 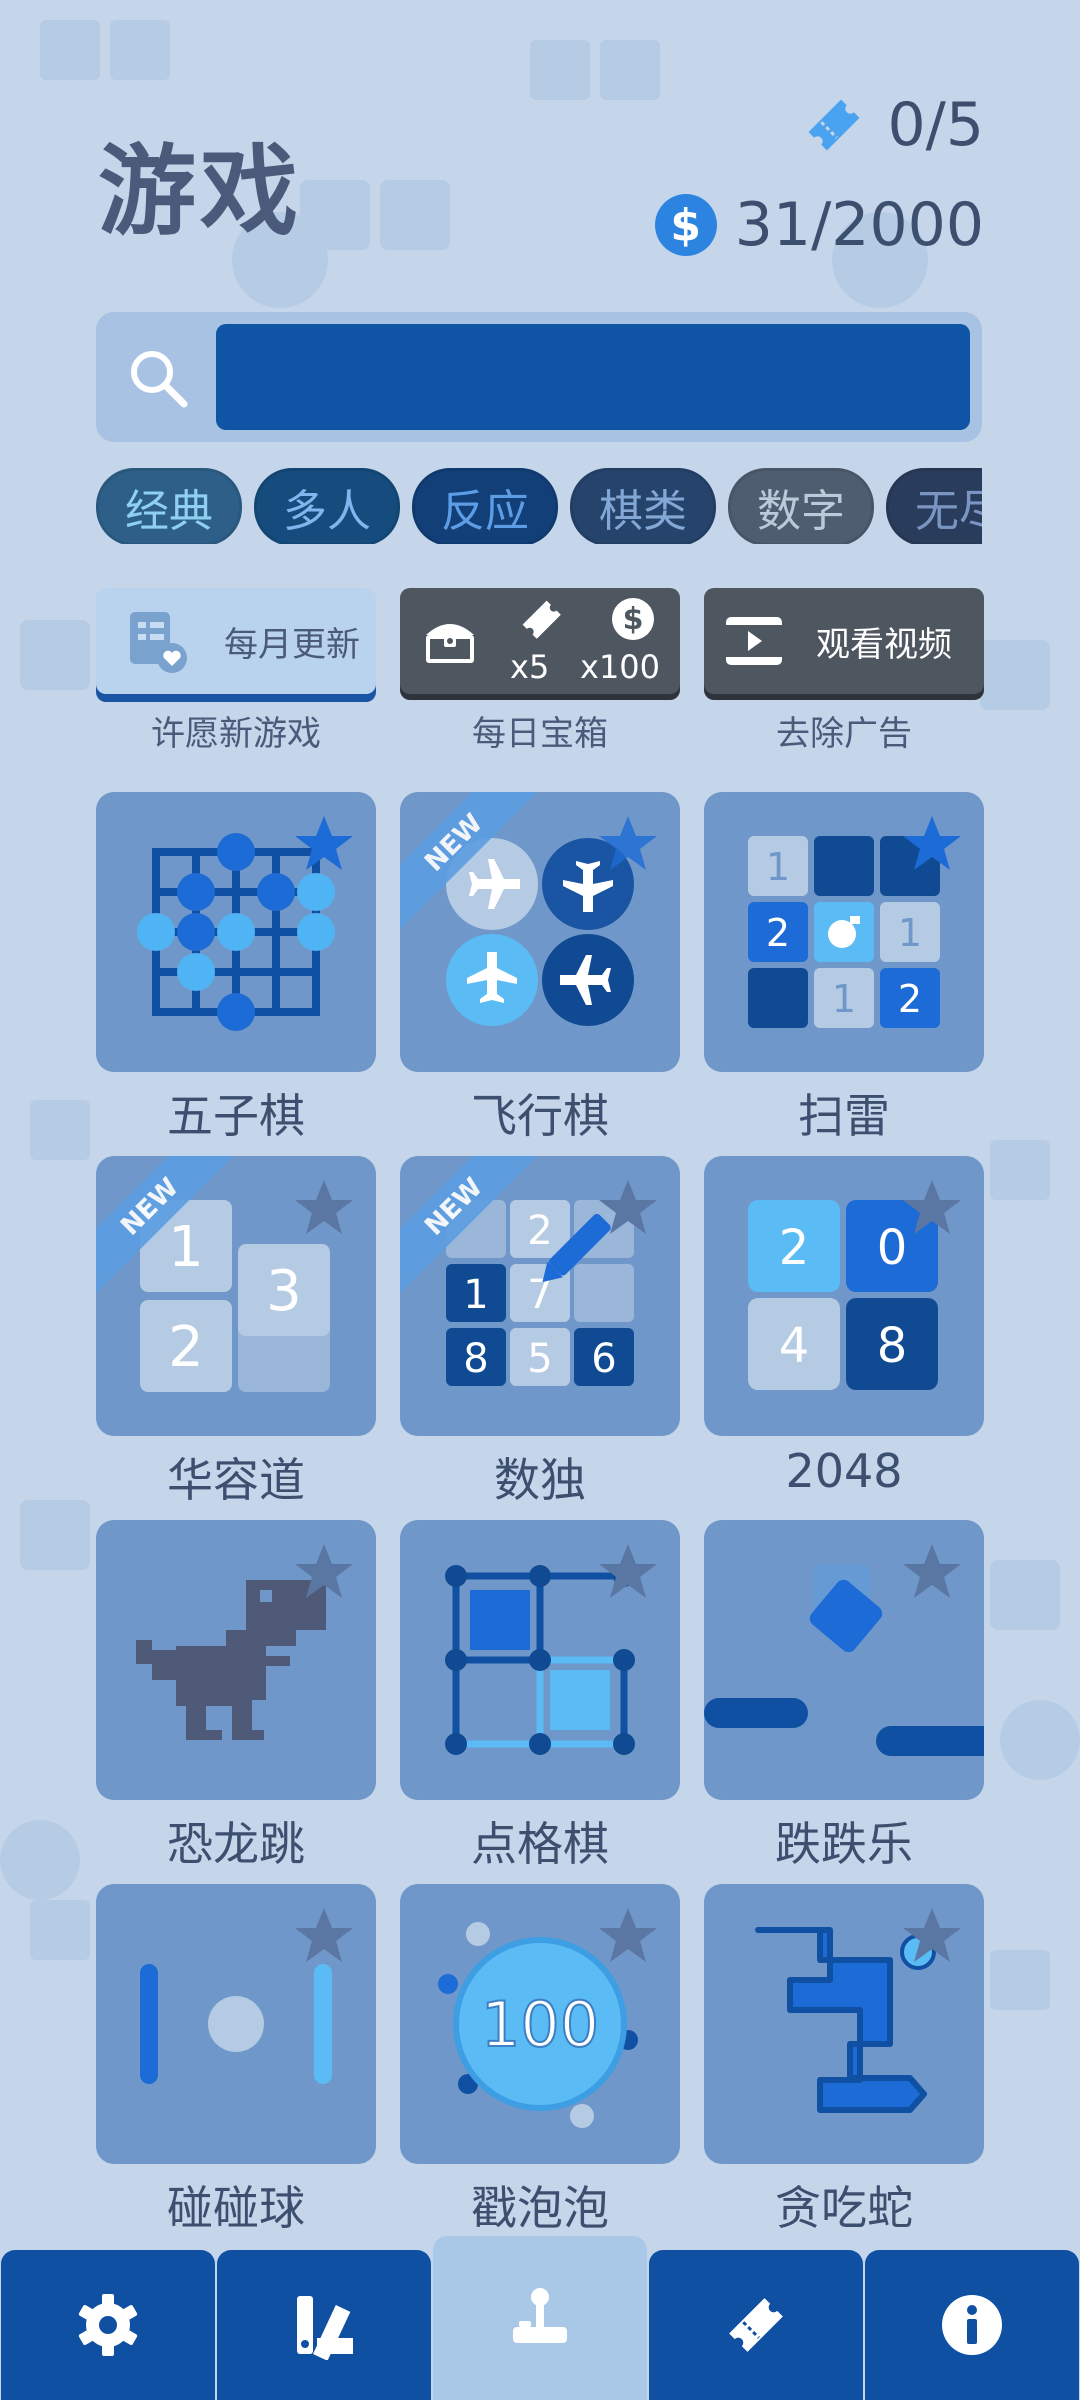 What do you see at coordinates (236, 2024) in the screenshot?
I see `game-tile-pong` at bounding box center [236, 2024].